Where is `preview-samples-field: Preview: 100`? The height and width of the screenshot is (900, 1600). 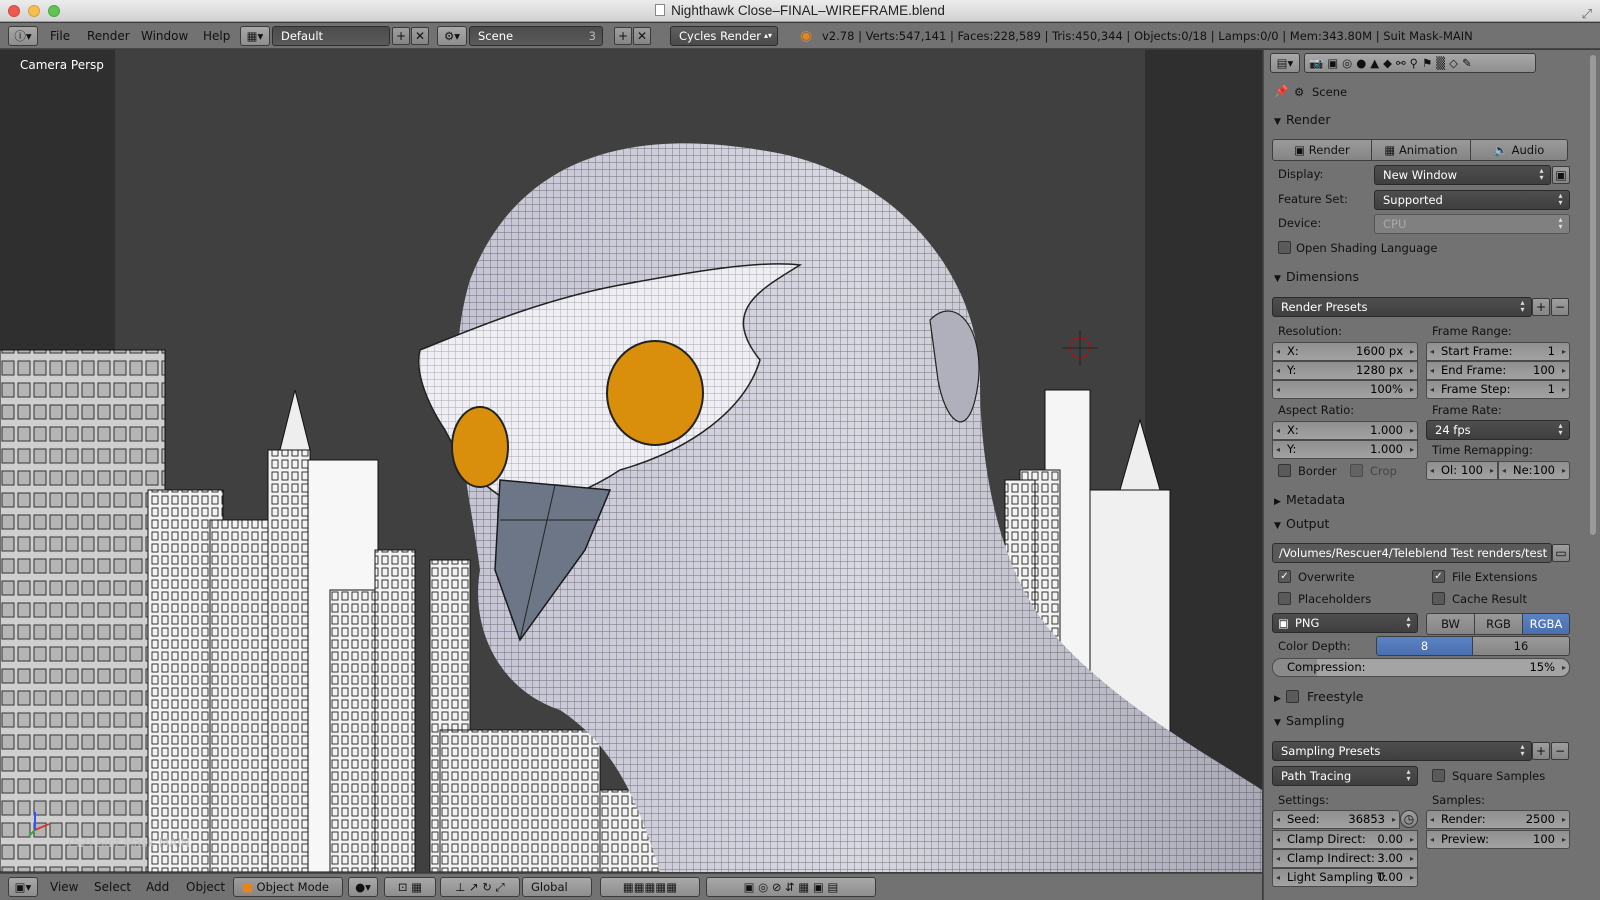 preview-samples-field: Preview: 100 is located at coordinates (1498, 839).